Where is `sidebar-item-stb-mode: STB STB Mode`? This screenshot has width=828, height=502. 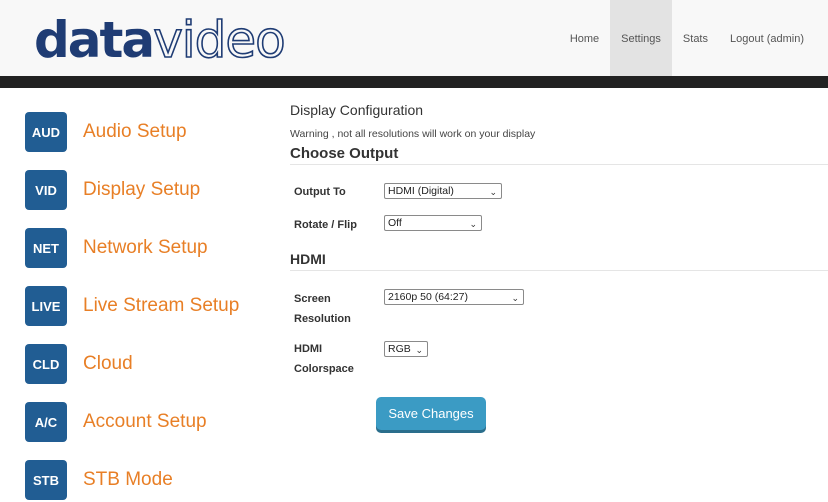
sidebar-item-stb-mode: STB STB Mode is located at coordinates (145, 480).